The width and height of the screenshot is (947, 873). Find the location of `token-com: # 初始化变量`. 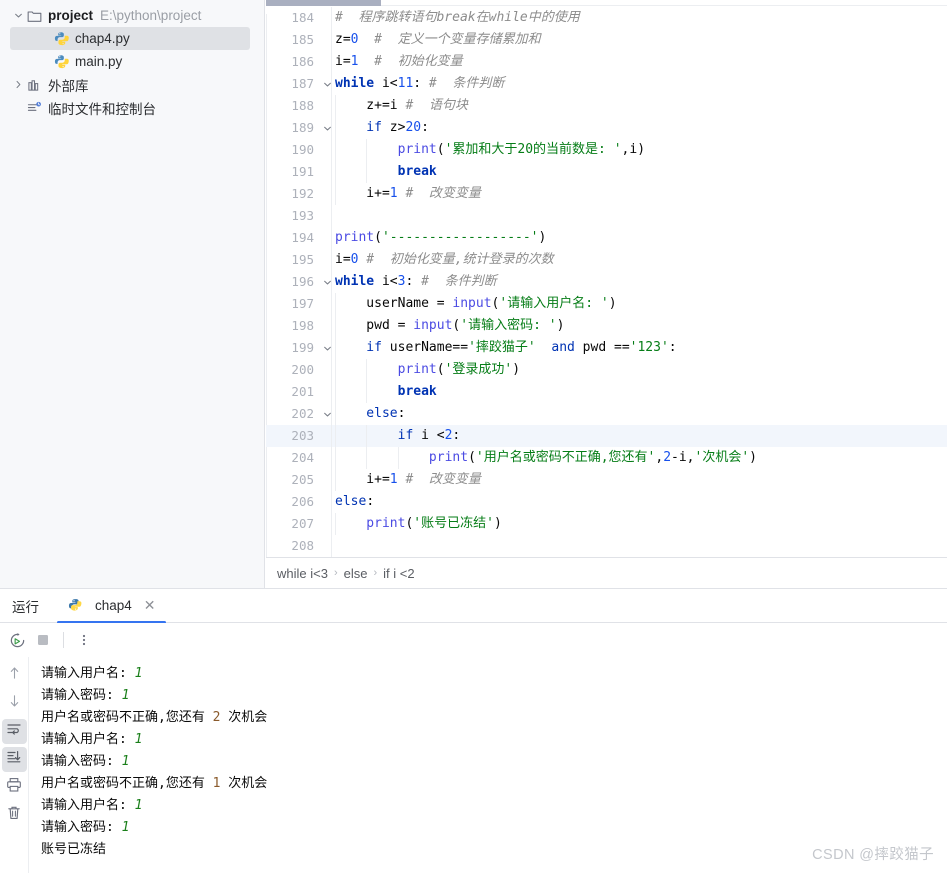

token-com: # 初始化变量 is located at coordinates (410, 61).